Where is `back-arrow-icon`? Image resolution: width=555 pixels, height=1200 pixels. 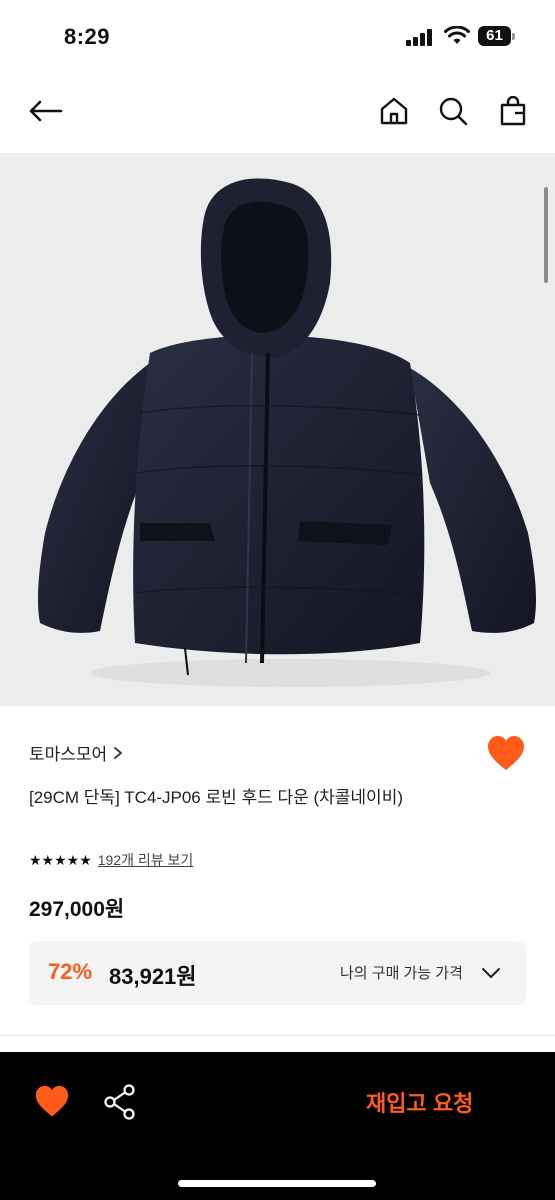 back-arrow-icon is located at coordinates (45, 111).